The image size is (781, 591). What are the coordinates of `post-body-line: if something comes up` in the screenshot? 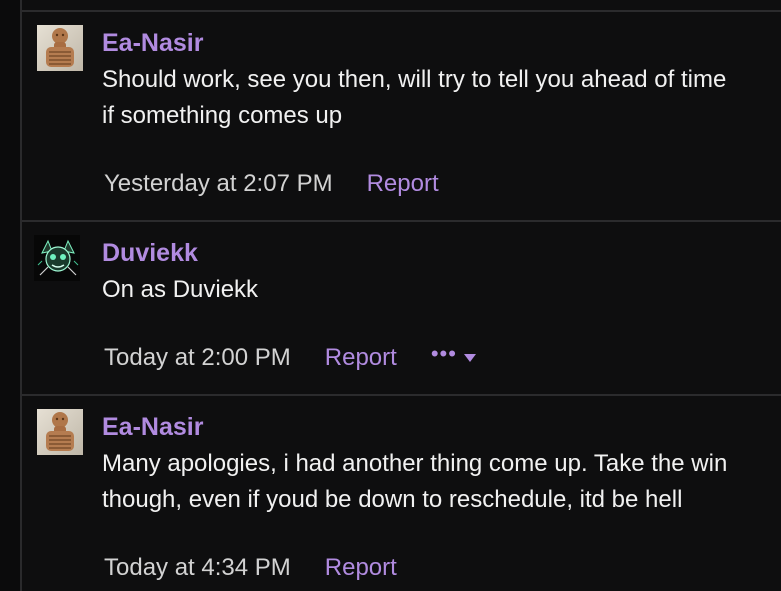 It's located at (222, 115).